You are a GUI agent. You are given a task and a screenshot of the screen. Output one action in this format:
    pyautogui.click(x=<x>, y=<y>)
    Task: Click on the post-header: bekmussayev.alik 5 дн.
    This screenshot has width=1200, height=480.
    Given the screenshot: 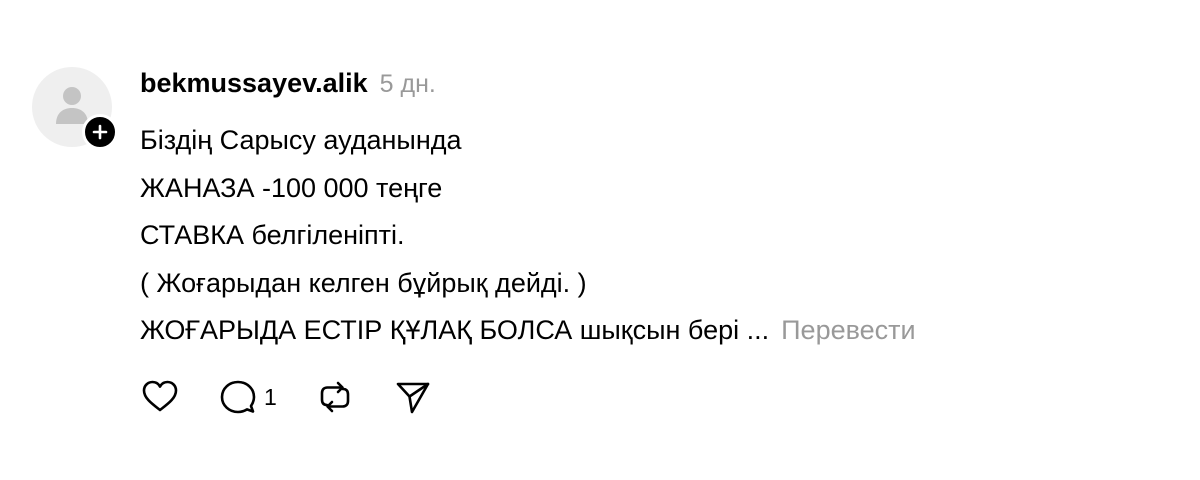 What is the action you would take?
    pyautogui.click(x=288, y=86)
    